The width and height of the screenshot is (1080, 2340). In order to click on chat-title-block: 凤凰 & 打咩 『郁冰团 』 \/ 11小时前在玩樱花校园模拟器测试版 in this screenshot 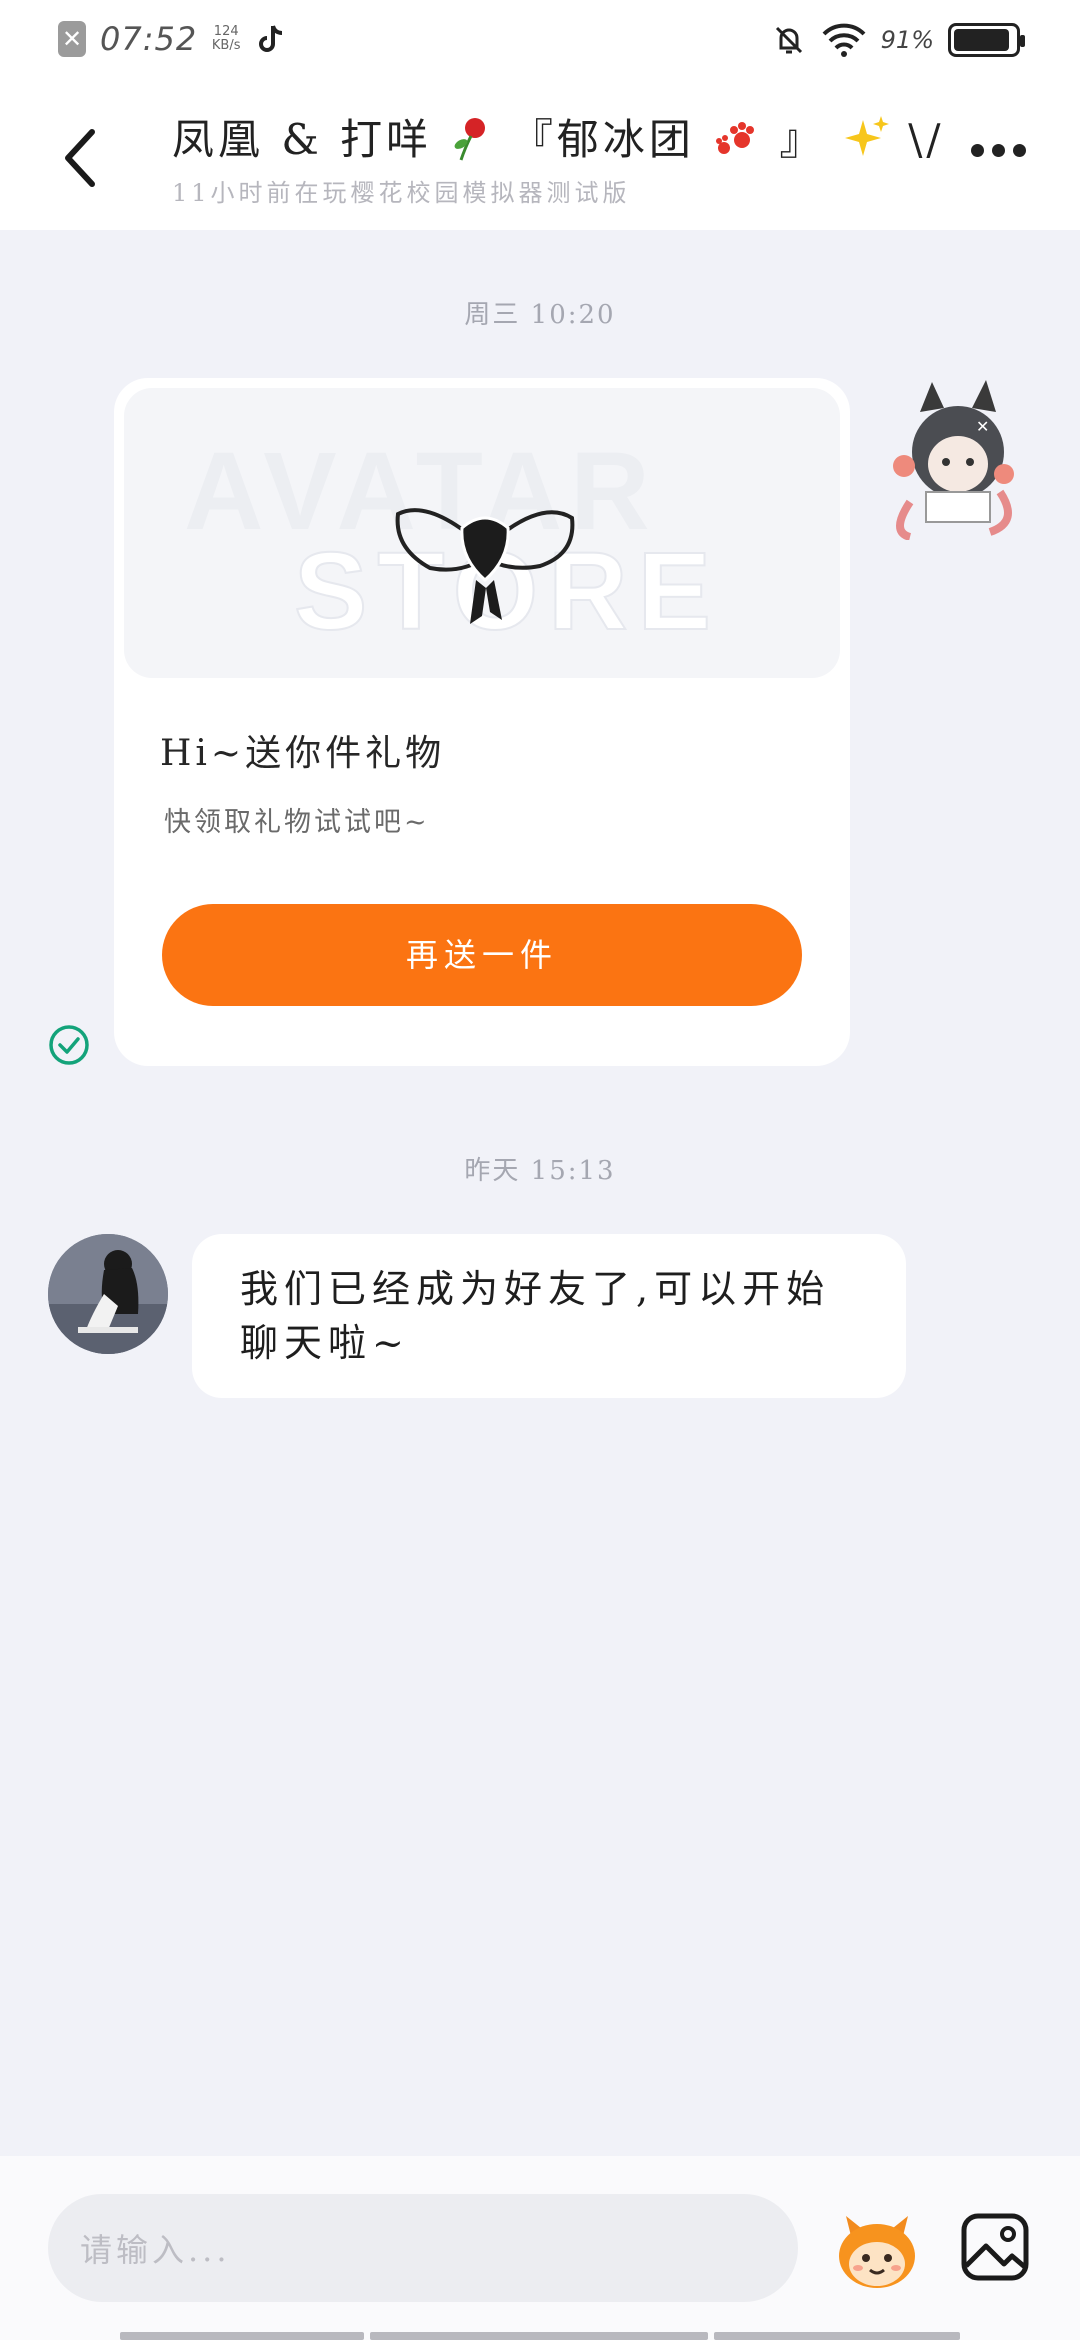, I will do `click(556, 157)`.